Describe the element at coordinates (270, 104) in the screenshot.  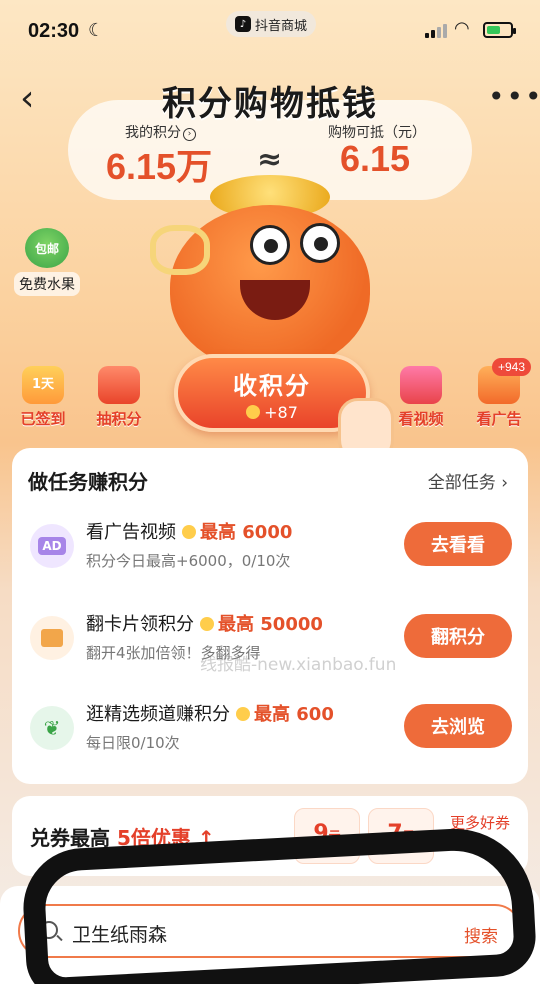
I see `page-title: 积分购物抵钱` at that location.